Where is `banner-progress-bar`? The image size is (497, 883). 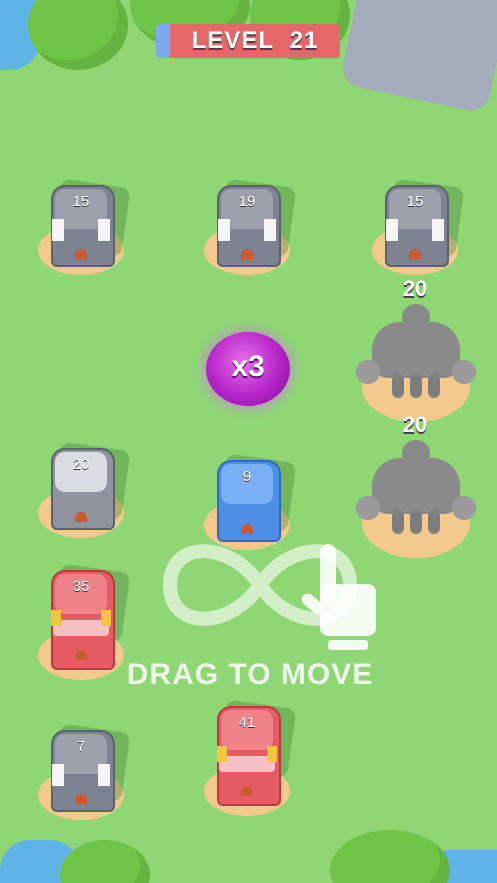
banner-progress-bar is located at coordinates (163, 41).